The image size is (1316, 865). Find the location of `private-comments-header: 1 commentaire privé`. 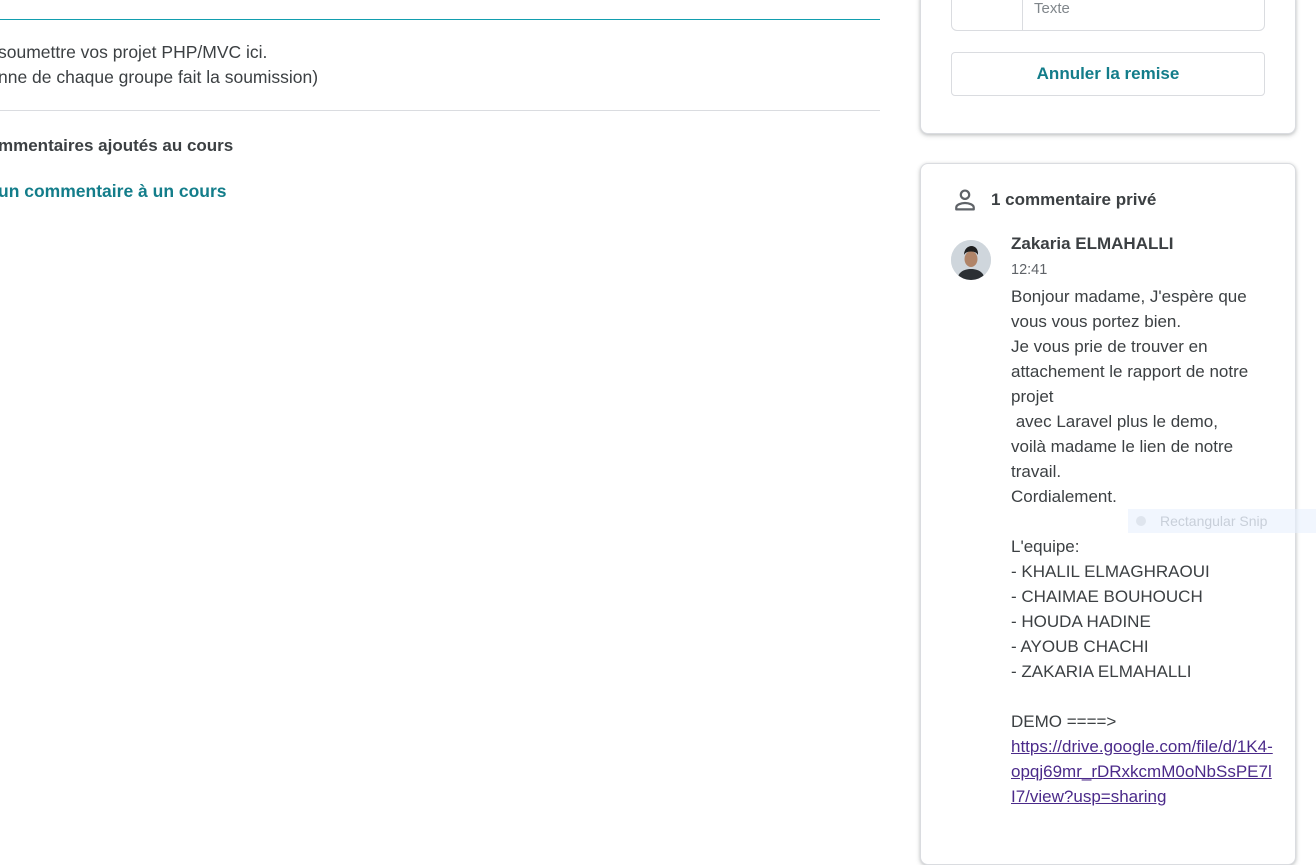

private-comments-header: 1 commentaire privé is located at coordinates (1053, 200).